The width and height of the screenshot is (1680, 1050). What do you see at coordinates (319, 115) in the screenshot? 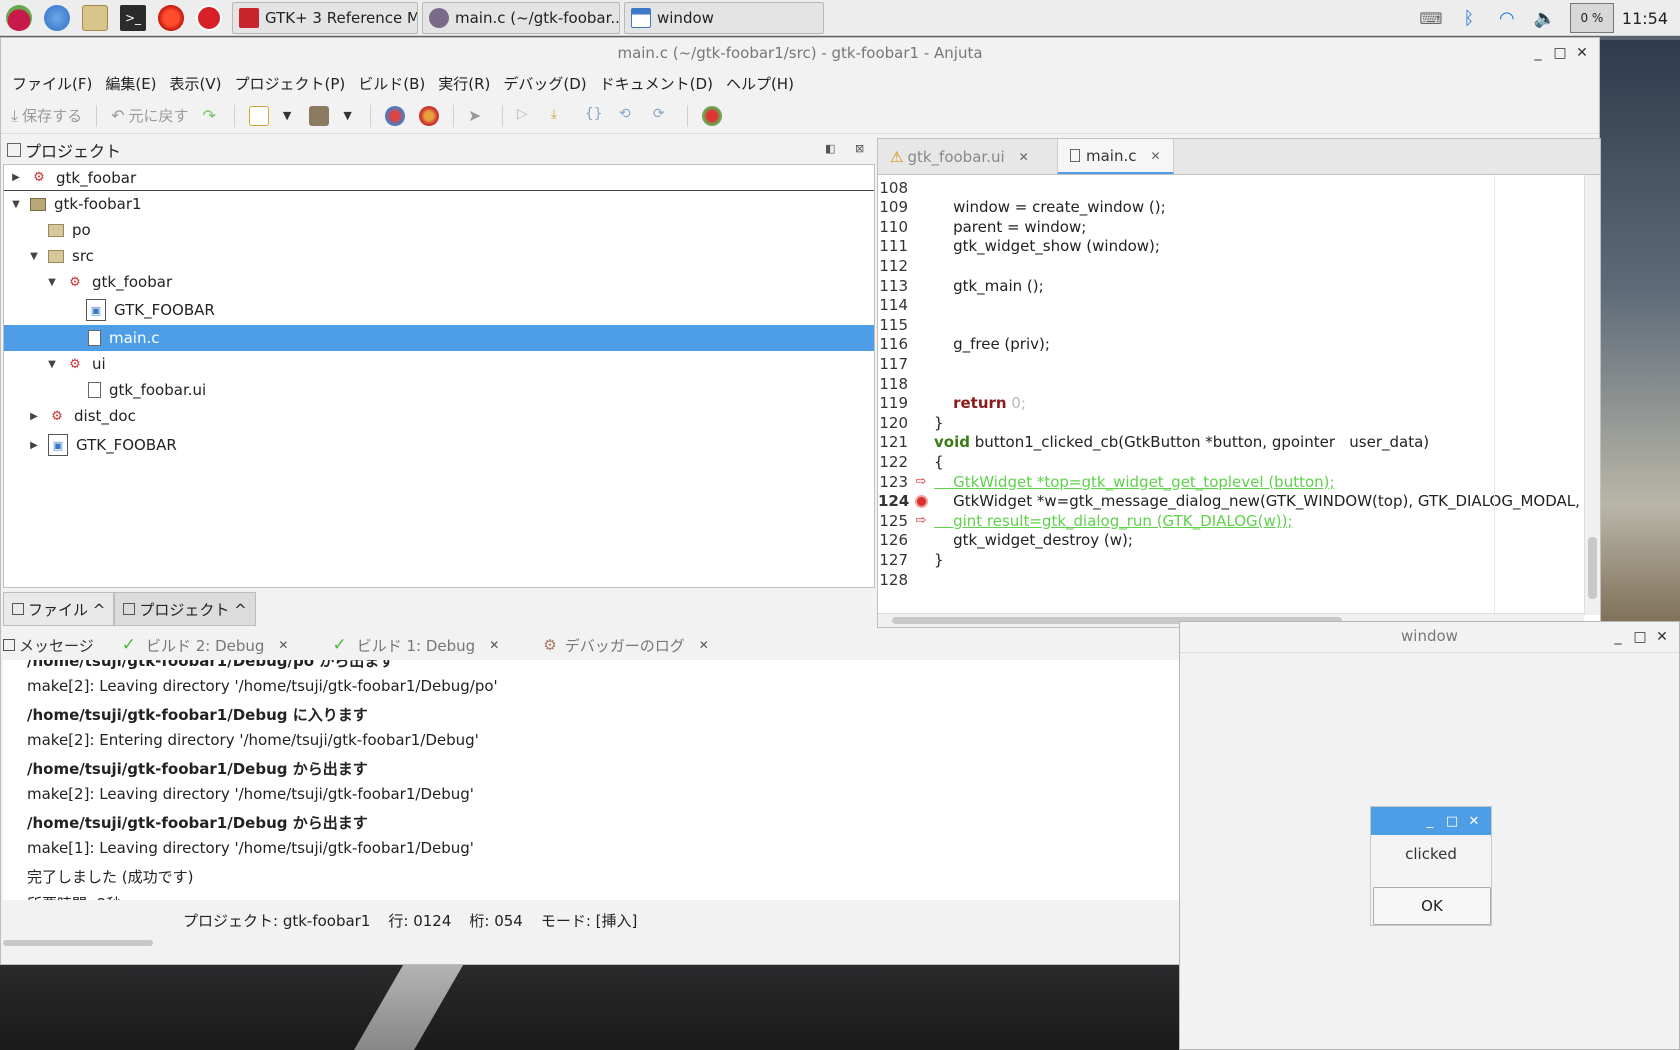
I see `open-folder-icon` at bounding box center [319, 115].